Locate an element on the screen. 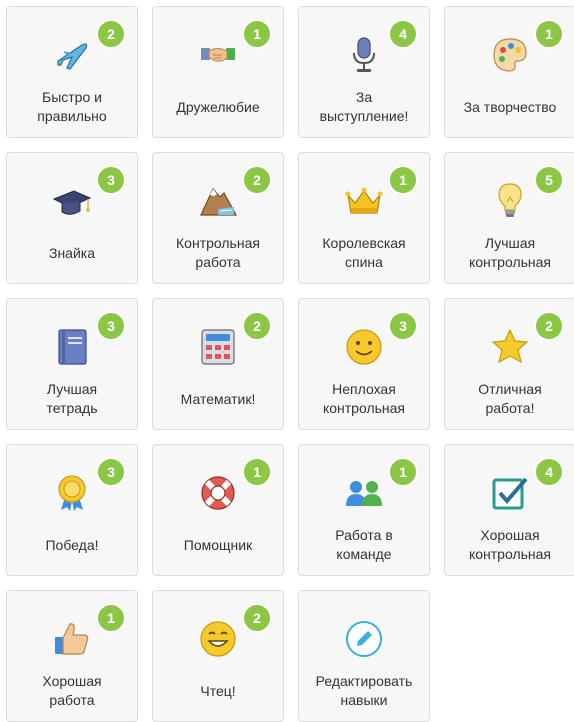  skill-card-best-test: 5 Лучшая контрольная is located at coordinates (509, 218).